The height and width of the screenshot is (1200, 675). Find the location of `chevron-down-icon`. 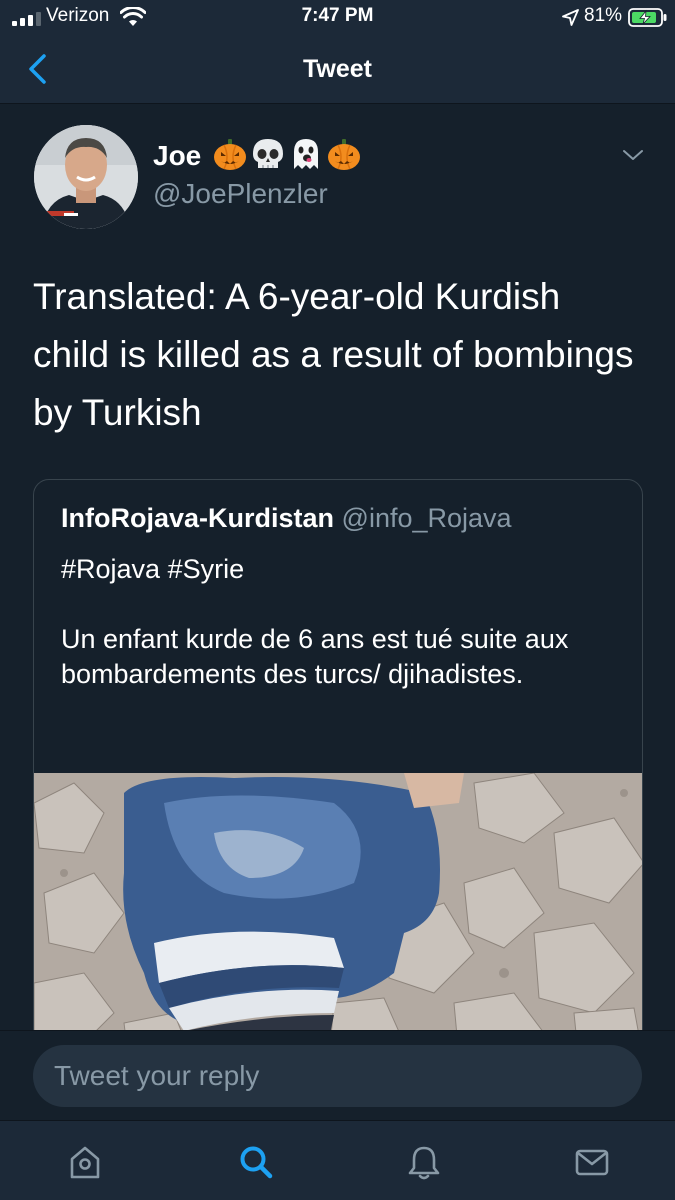

chevron-down-icon is located at coordinates (633, 155).